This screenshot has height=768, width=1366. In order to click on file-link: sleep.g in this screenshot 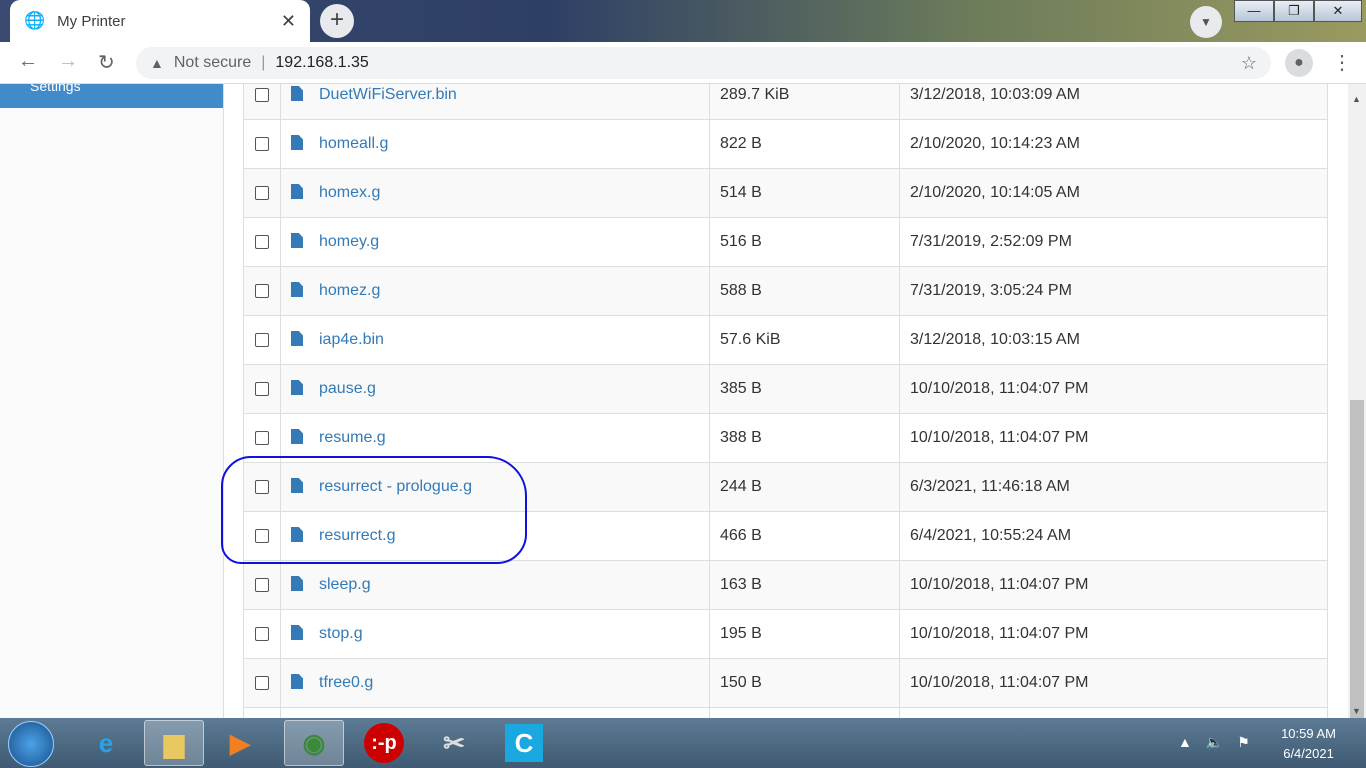, I will do `click(345, 584)`.